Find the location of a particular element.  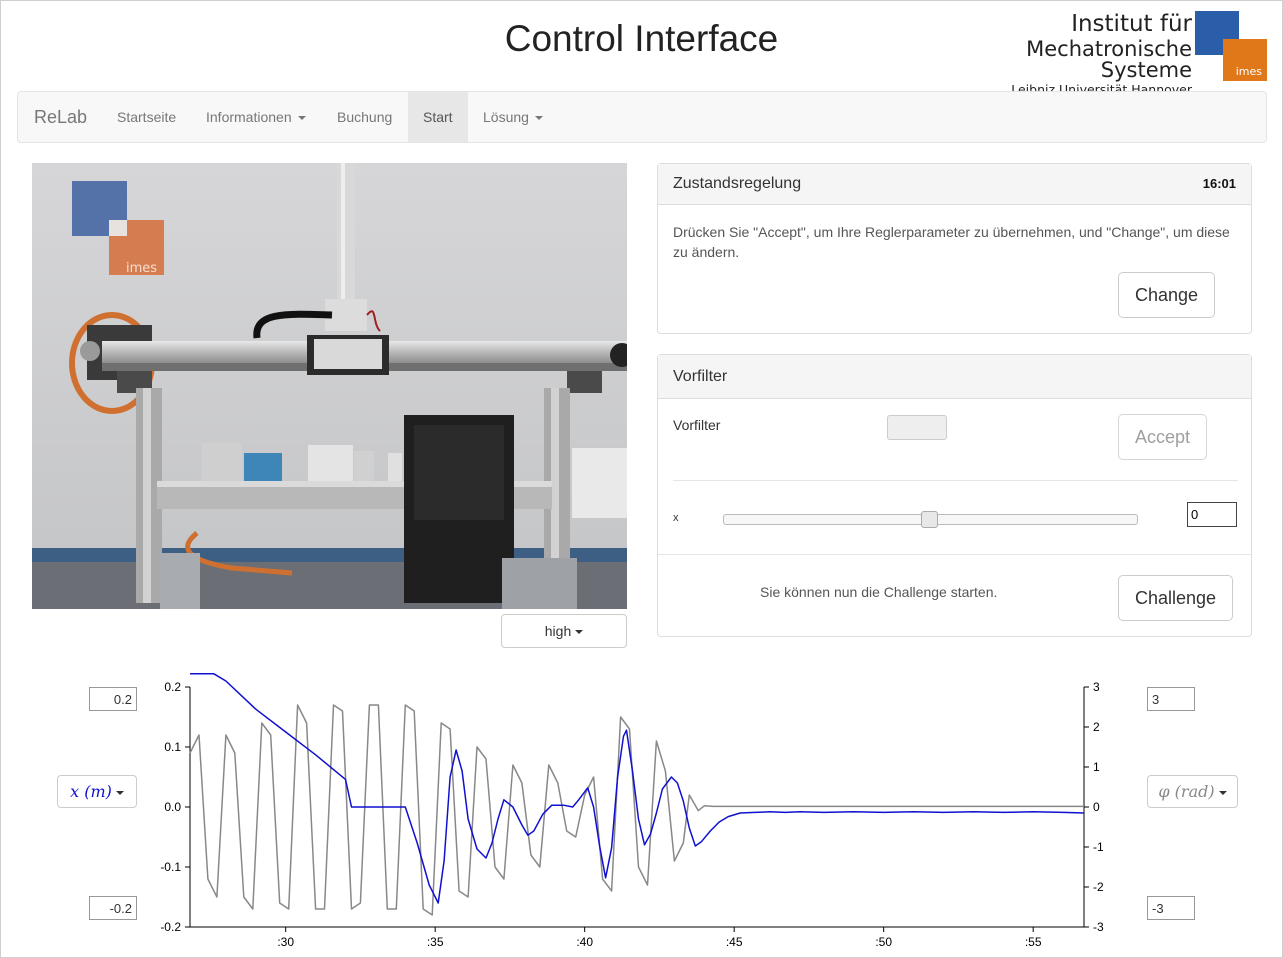

x-slider-handle is located at coordinates (929, 519).